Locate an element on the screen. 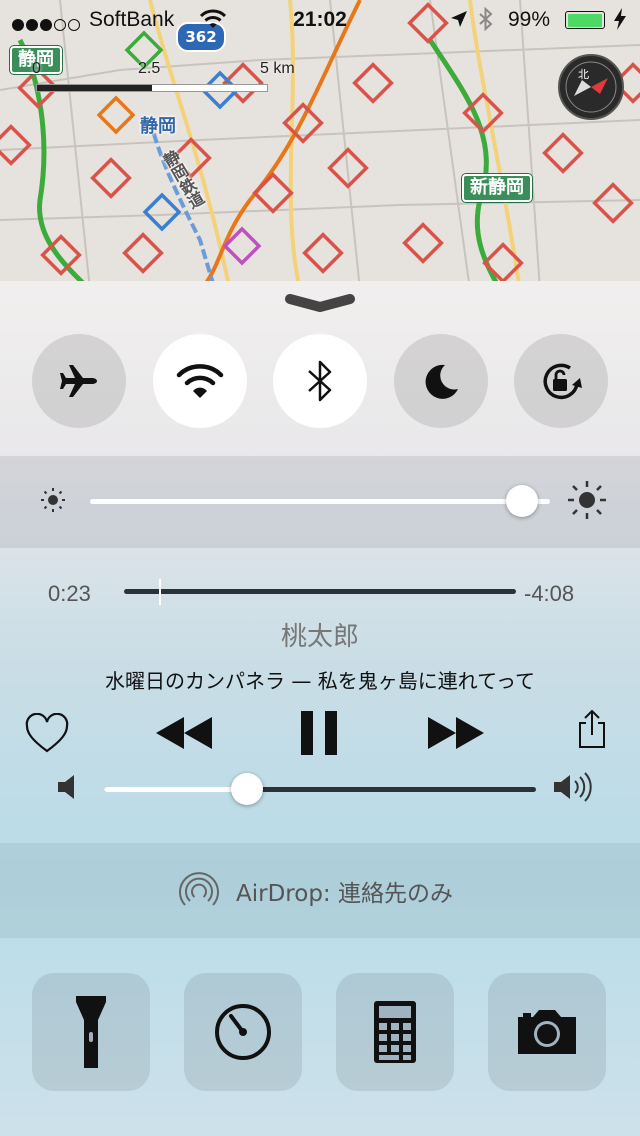  brightness-low-icon is located at coordinates (53, 500).